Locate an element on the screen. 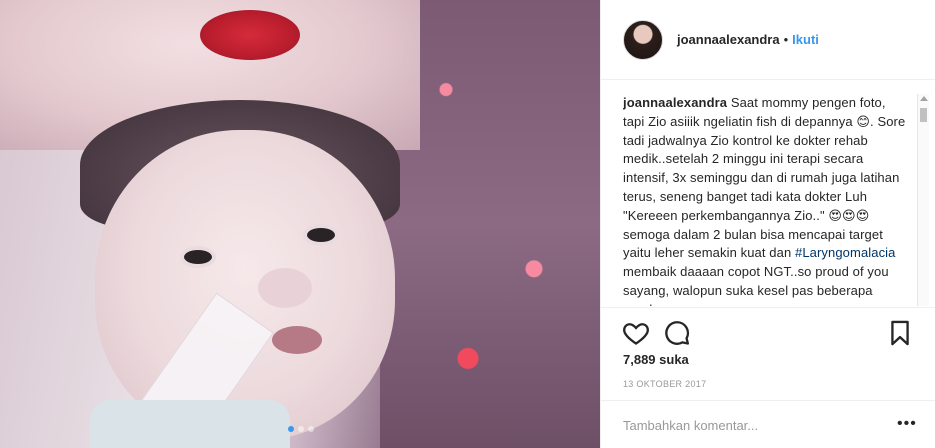 This screenshot has height=448, width=935. caption-username-link: joannaalexandra is located at coordinates (675, 102).